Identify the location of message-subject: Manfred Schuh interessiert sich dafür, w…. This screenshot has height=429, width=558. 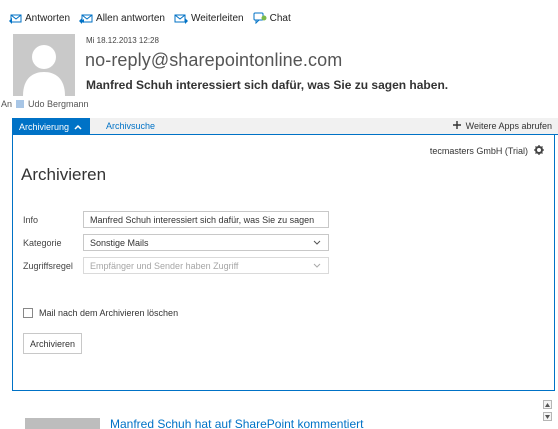
(267, 85).